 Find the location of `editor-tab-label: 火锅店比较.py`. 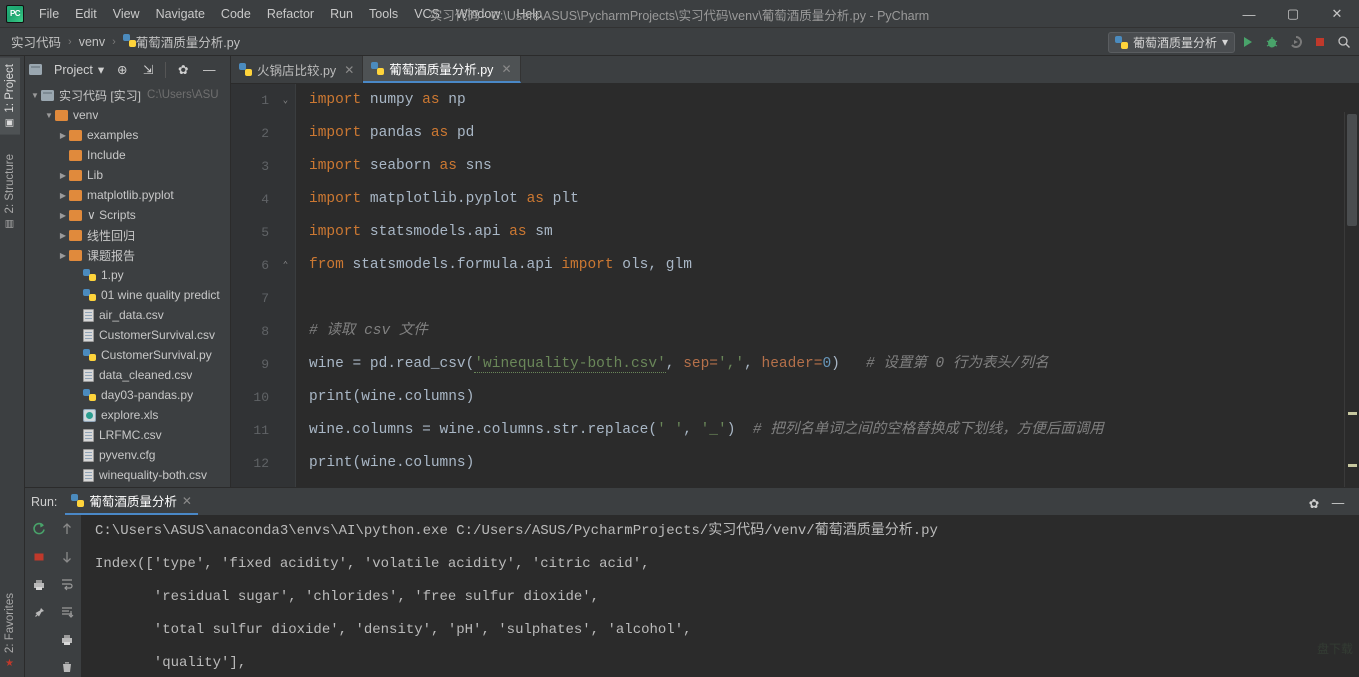

editor-tab-label: 火锅店比较.py is located at coordinates (297, 71).